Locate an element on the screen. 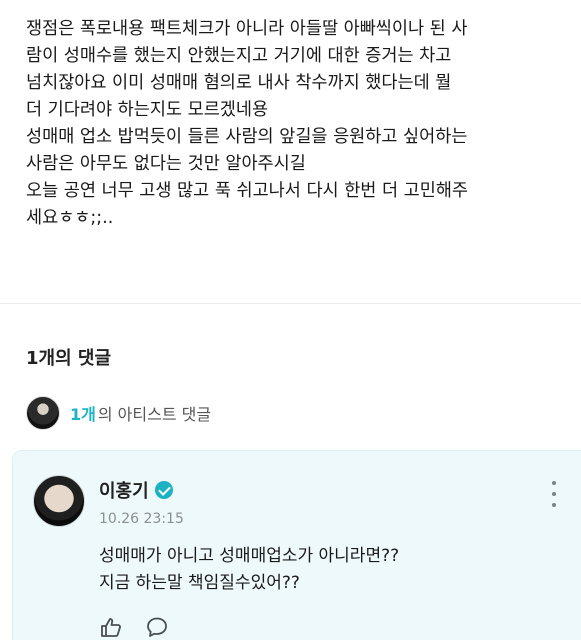  more-vertical-icon is located at coordinates (554, 494).